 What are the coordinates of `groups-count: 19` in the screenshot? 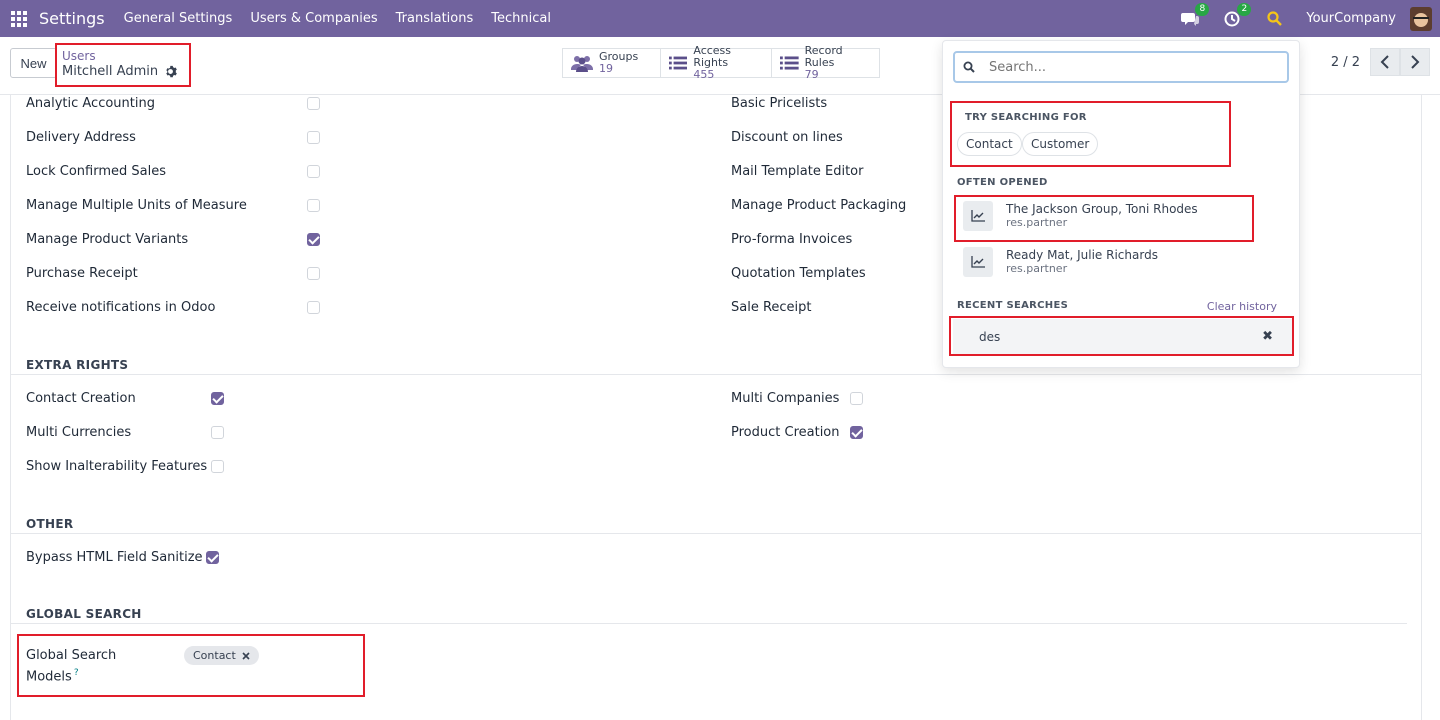 It's located at (606, 68).